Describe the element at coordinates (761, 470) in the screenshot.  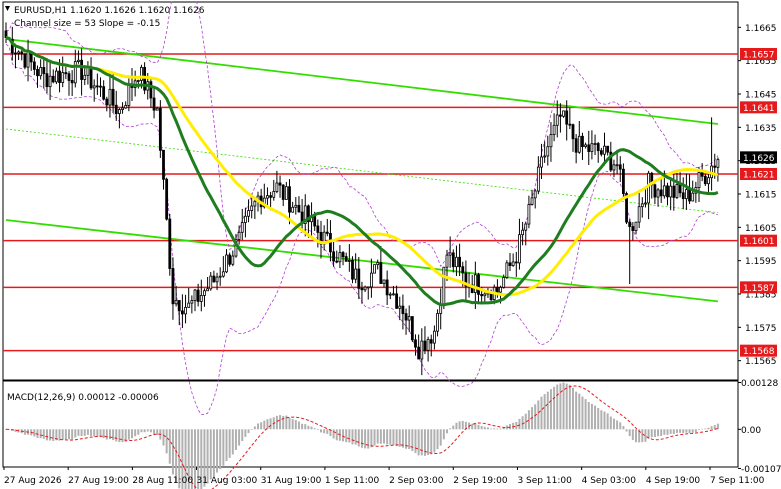
I see `macd-y-tick-label: -0.00107` at that location.